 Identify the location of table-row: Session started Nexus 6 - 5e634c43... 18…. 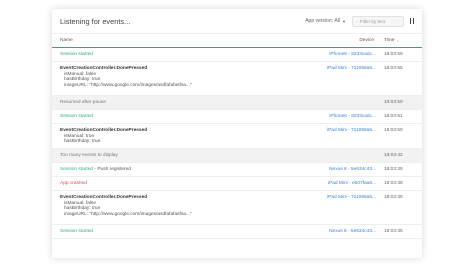
(237, 232).